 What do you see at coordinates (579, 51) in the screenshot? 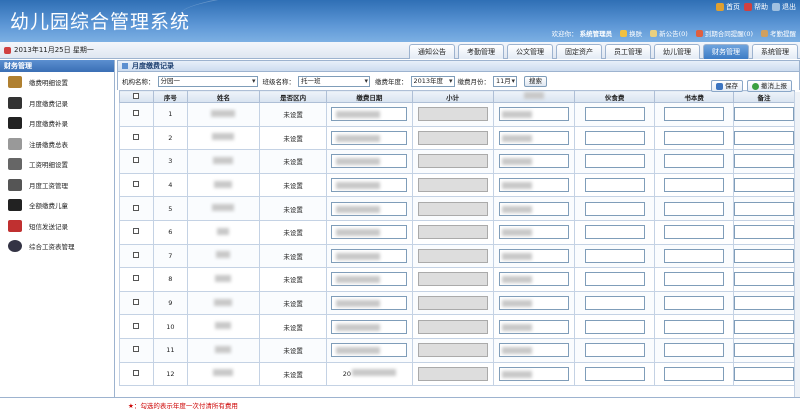
I see `tab-3: 固定资产` at bounding box center [579, 51].